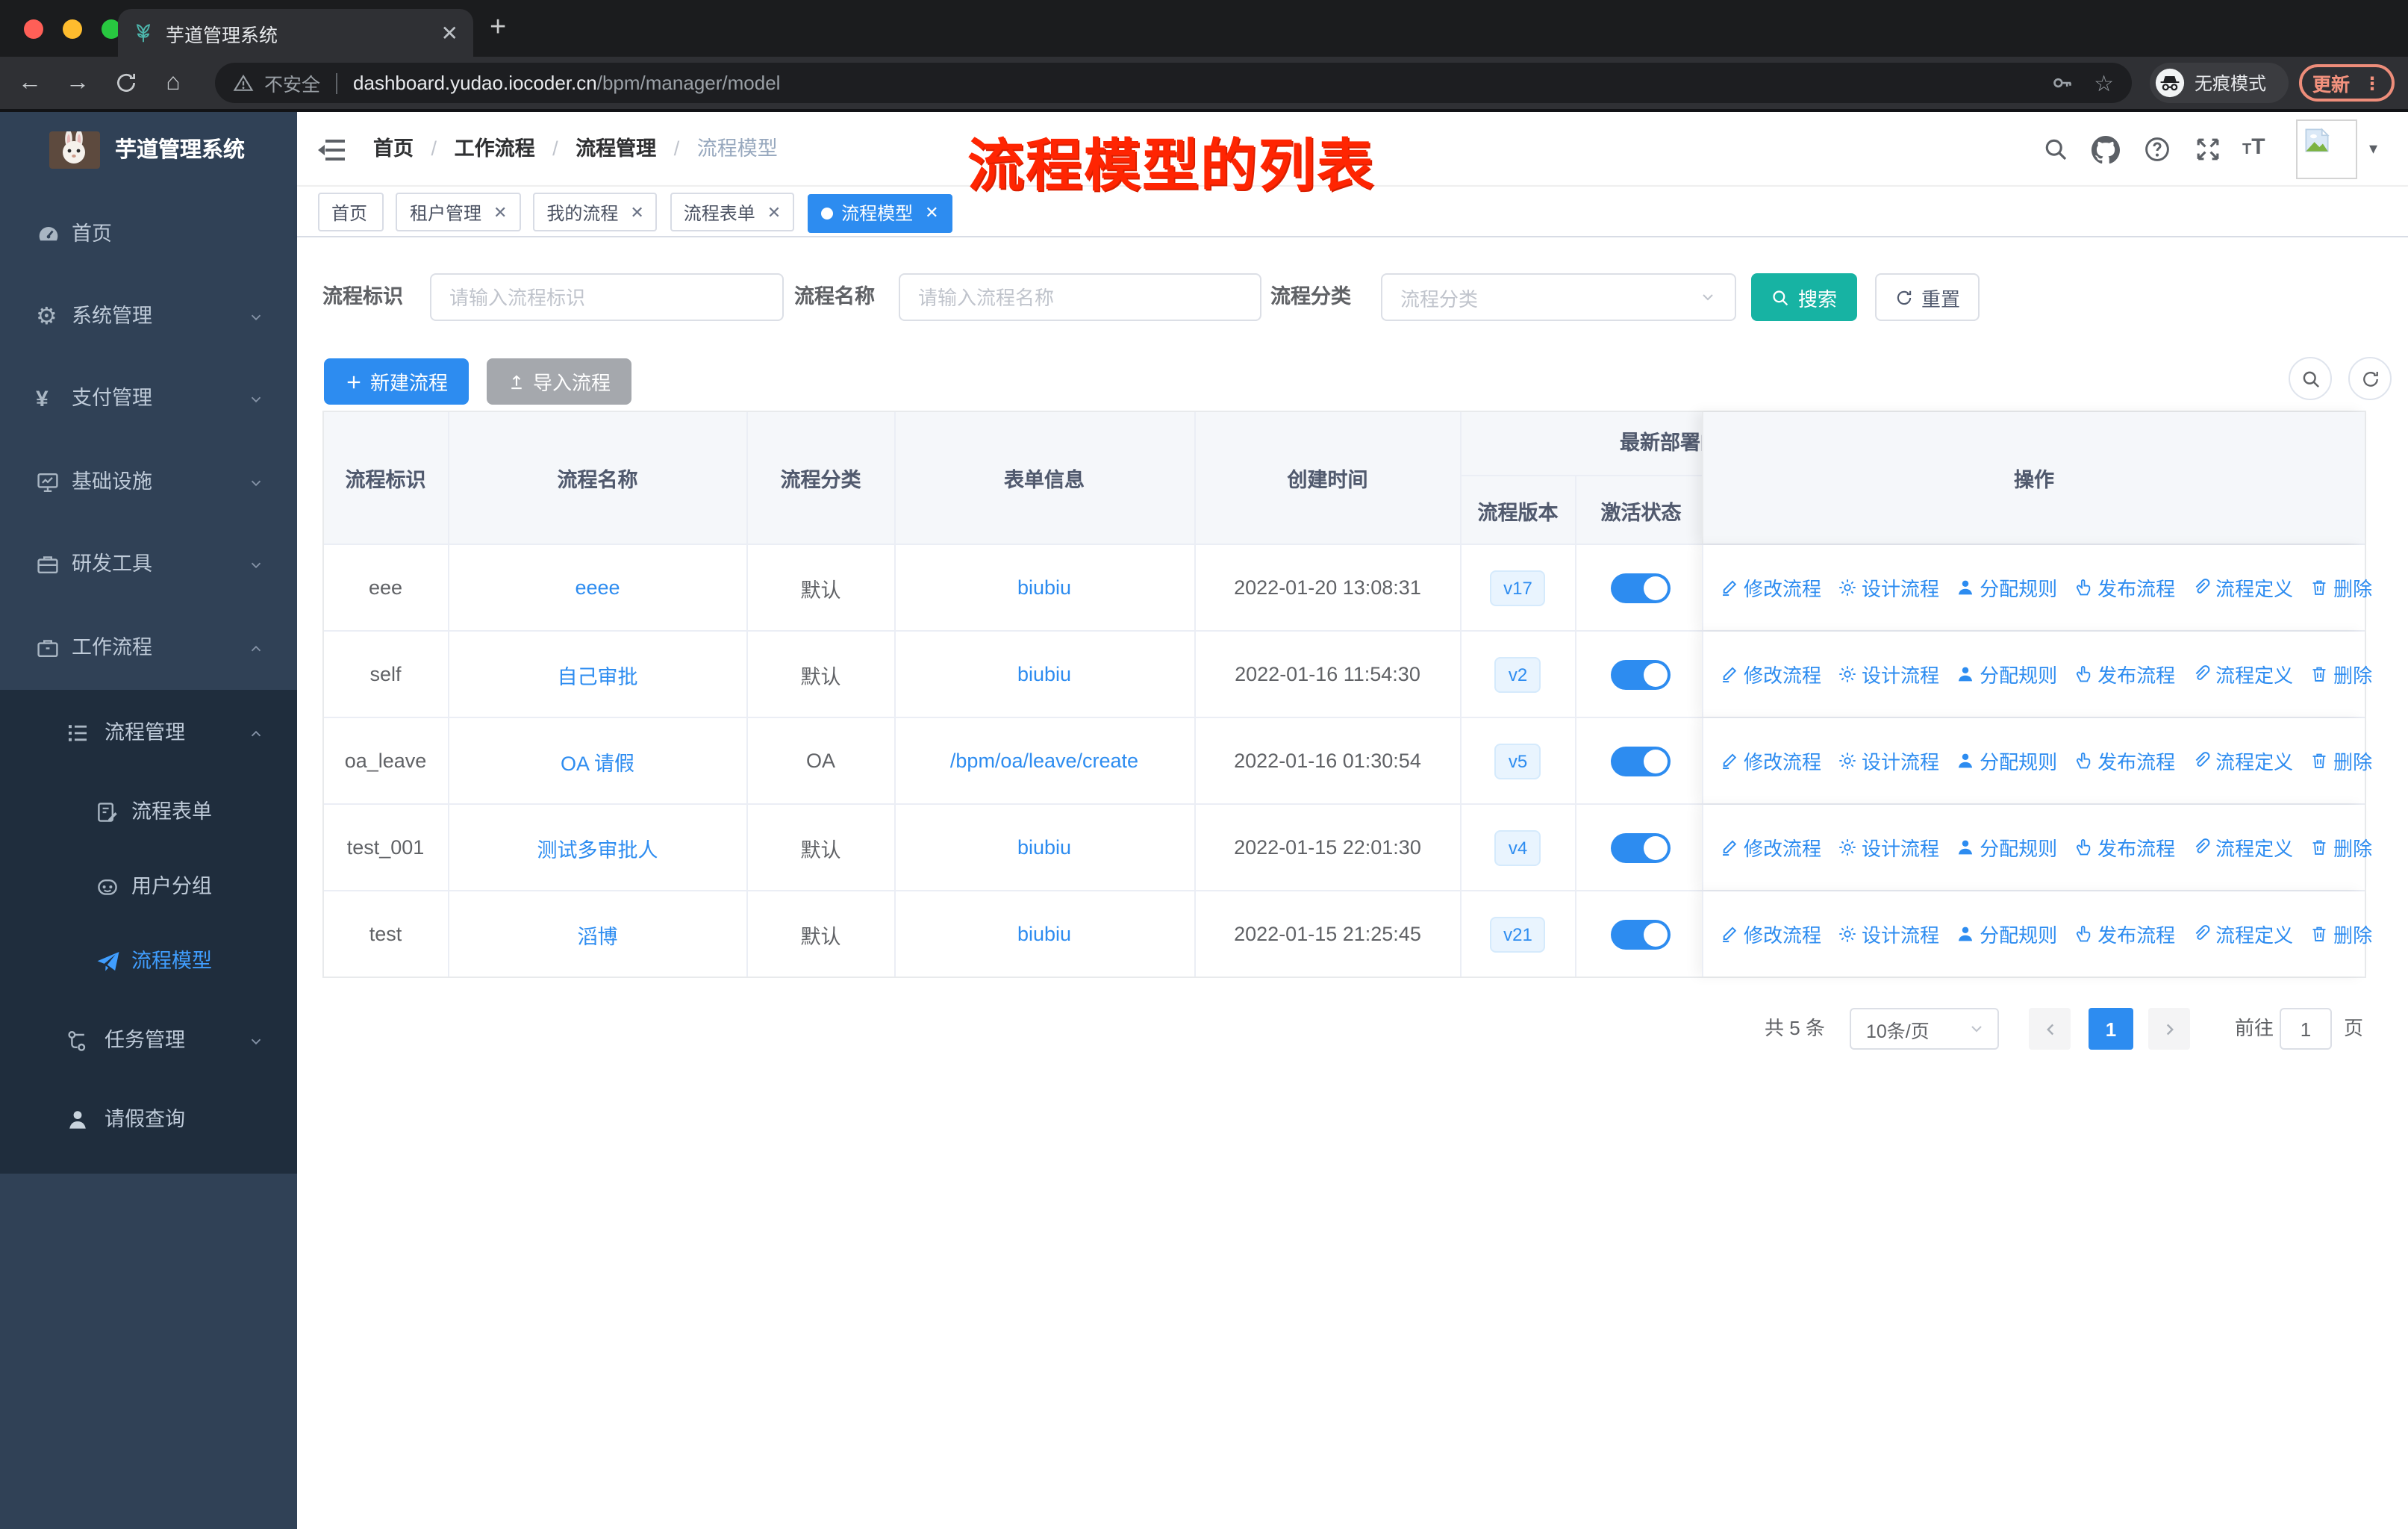  What do you see at coordinates (148, 1120) in the screenshot?
I see `sidebar-item-leave-query: 请假查询` at bounding box center [148, 1120].